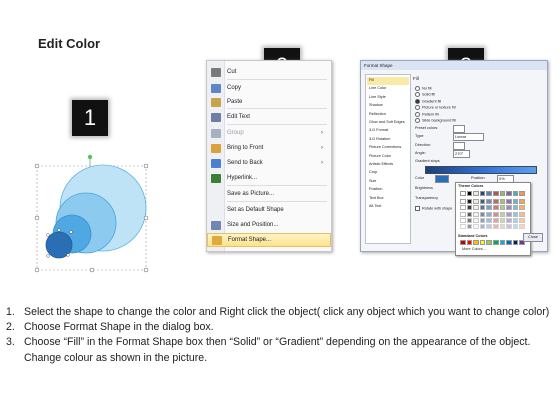  Describe the element at coordinates (388, 182) in the screenshot. I see `sidebar-item: Size` at that location.